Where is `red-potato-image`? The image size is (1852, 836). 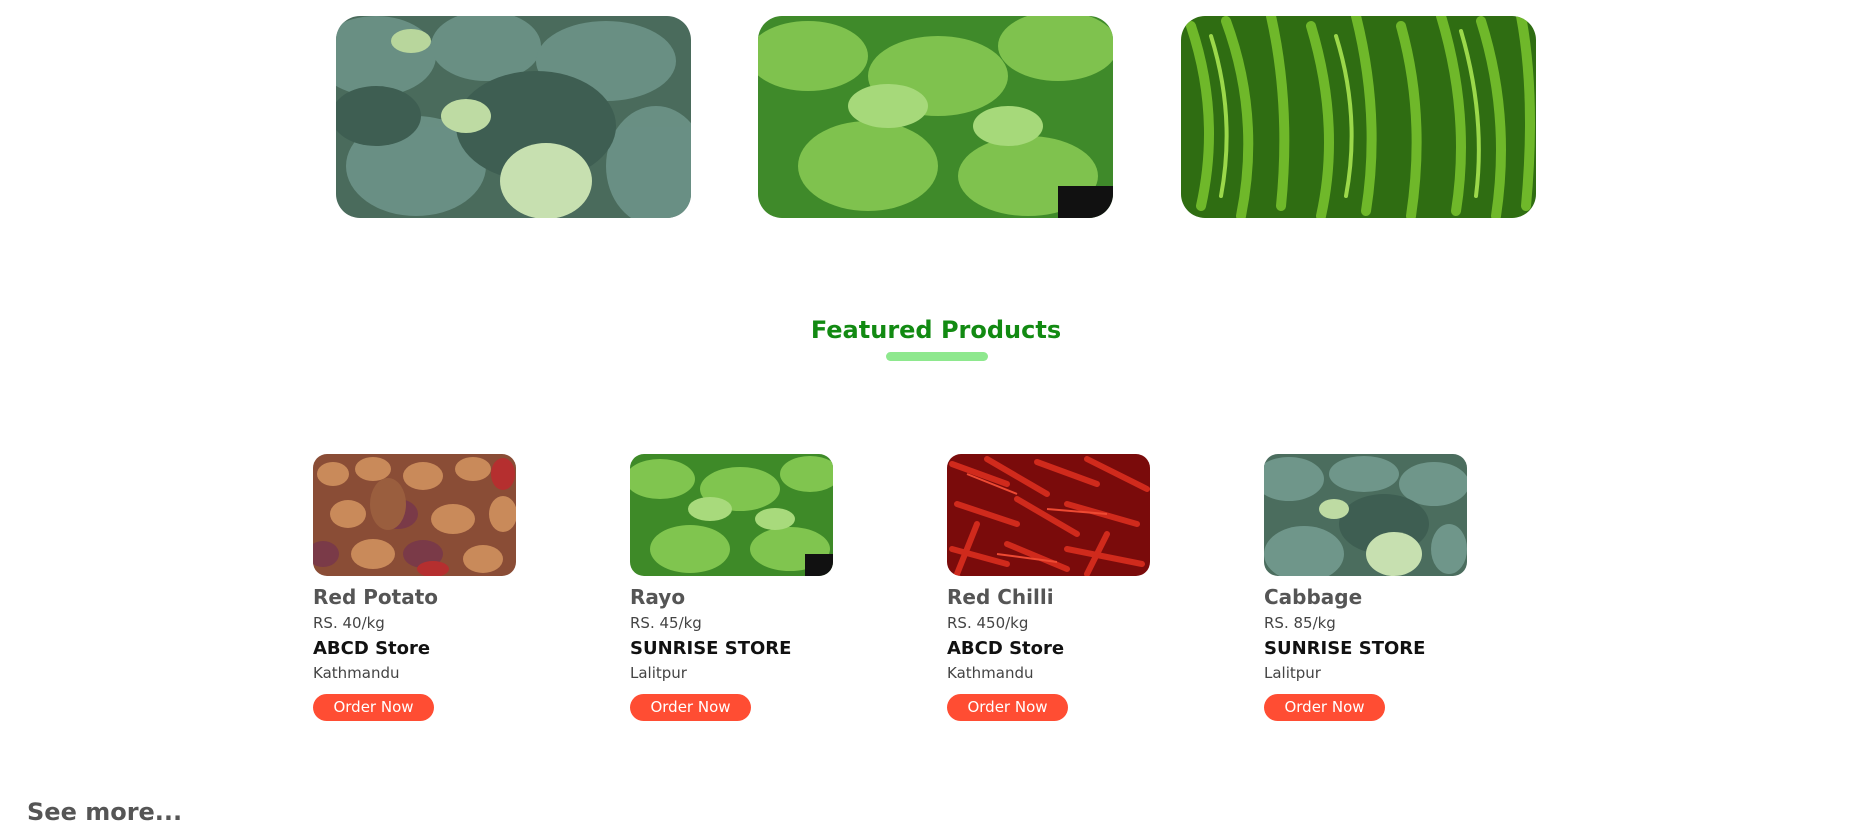 red-potato-image is located at coordinates (414, 515).